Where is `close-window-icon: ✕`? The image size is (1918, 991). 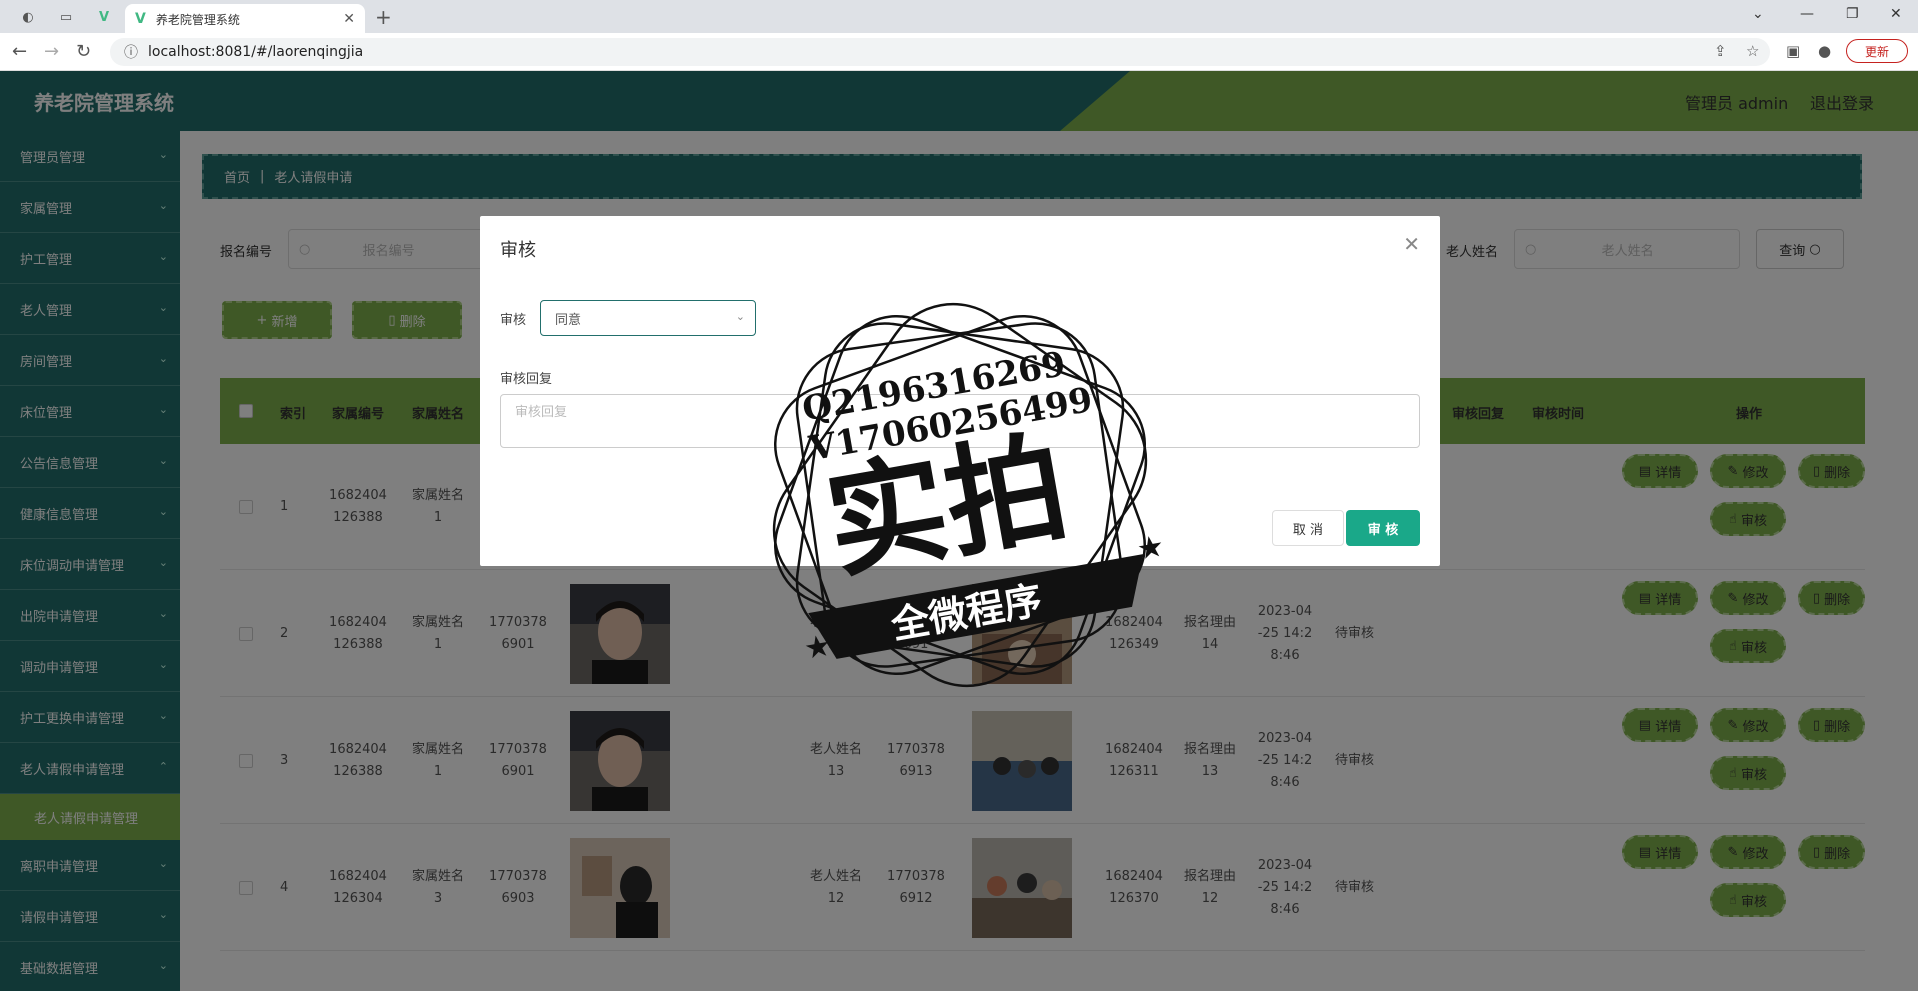 close-window-icon: ✕ is located at coordinates (1896, 14).